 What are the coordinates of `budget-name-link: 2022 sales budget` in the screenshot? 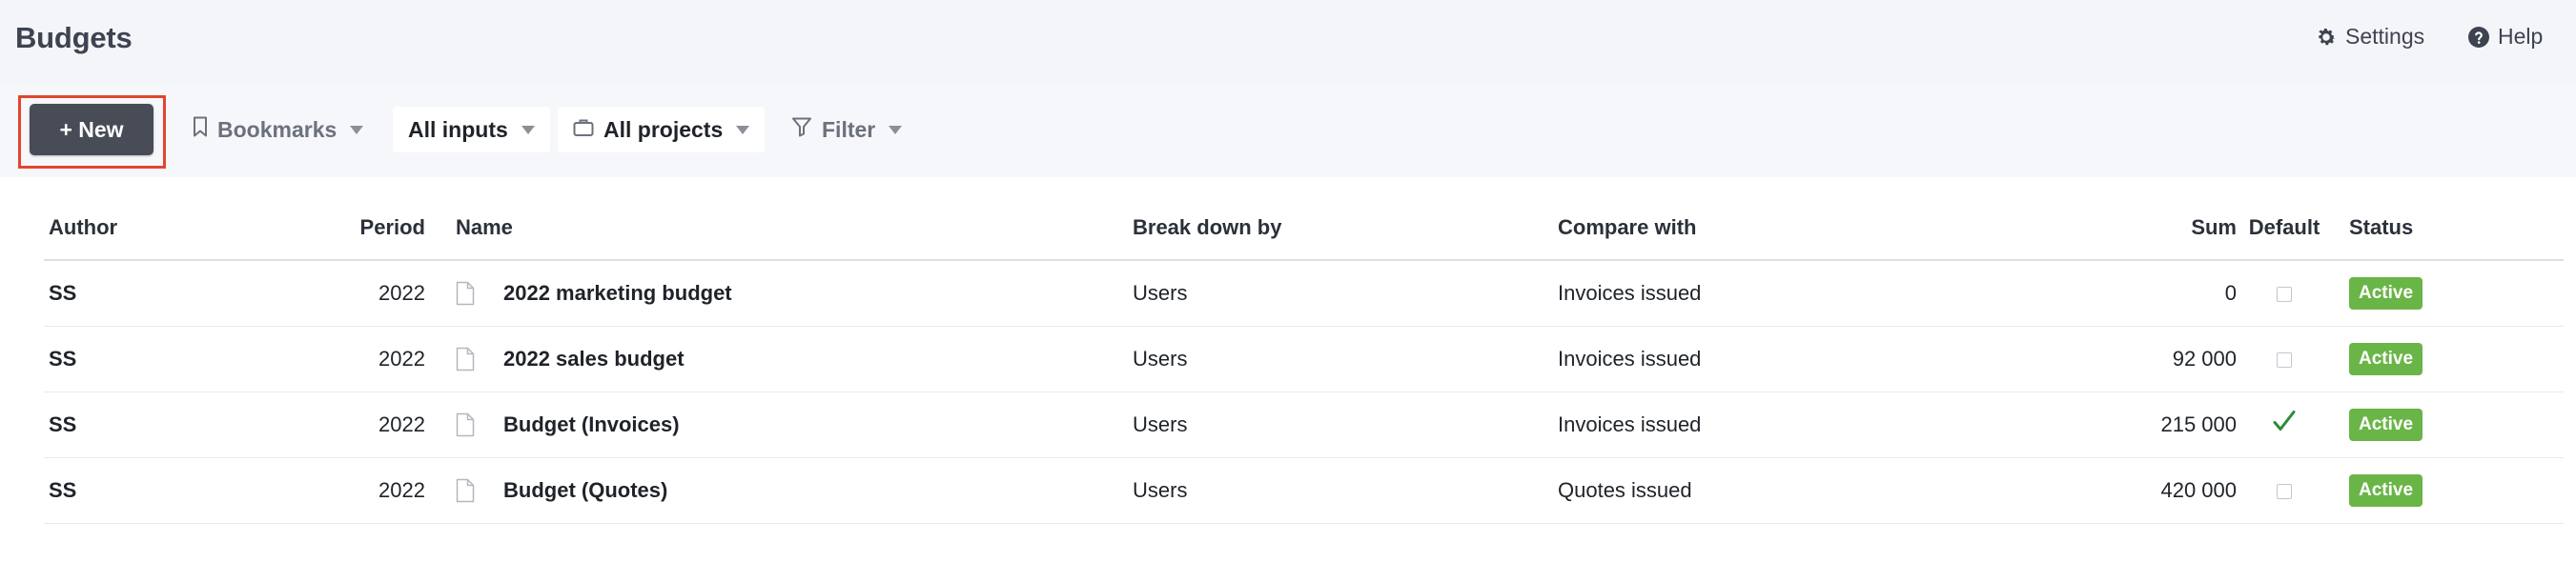 It's located at (594, 359).